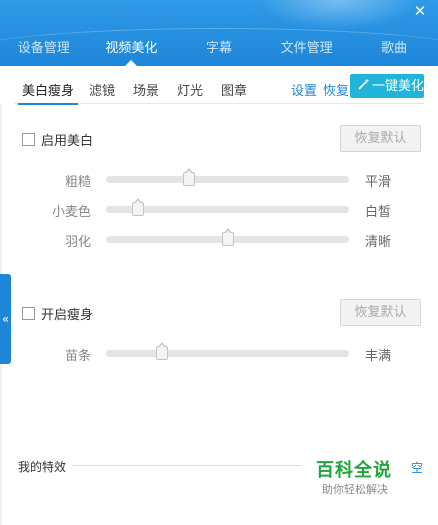 This screenshot has height=525, width=438. I want to click on tab-subtitles: 字幕, so click(219, 51).